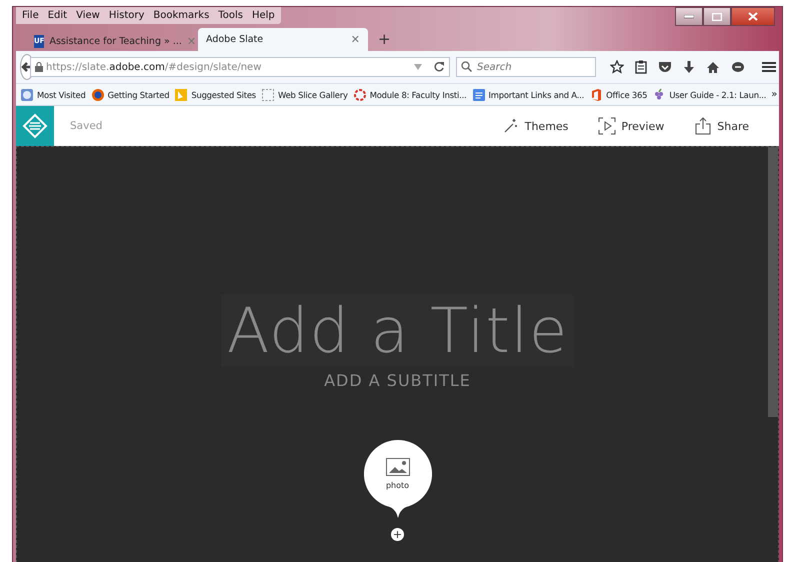 This screenshot has width=793, height=562. I want to click on photo-bubble: photo, so click(398, 479).